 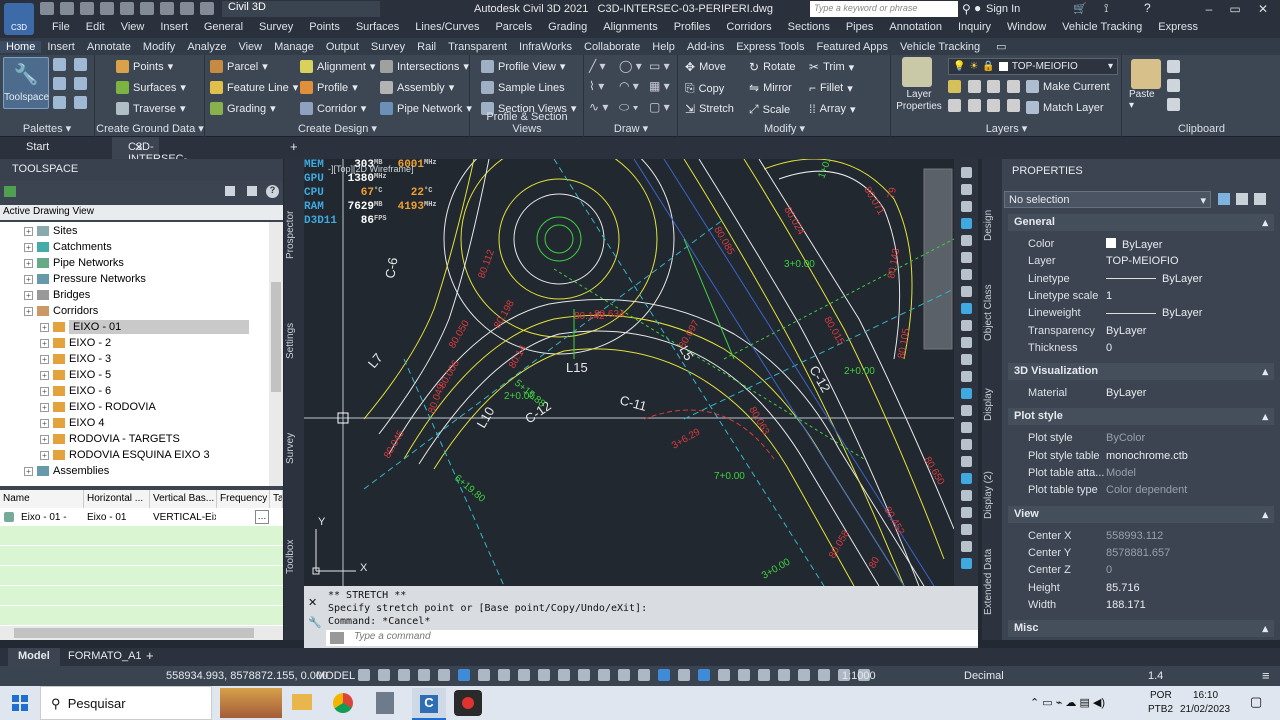 I want to click on toggle-pickadd-icon, so click(x=1224, y=199).